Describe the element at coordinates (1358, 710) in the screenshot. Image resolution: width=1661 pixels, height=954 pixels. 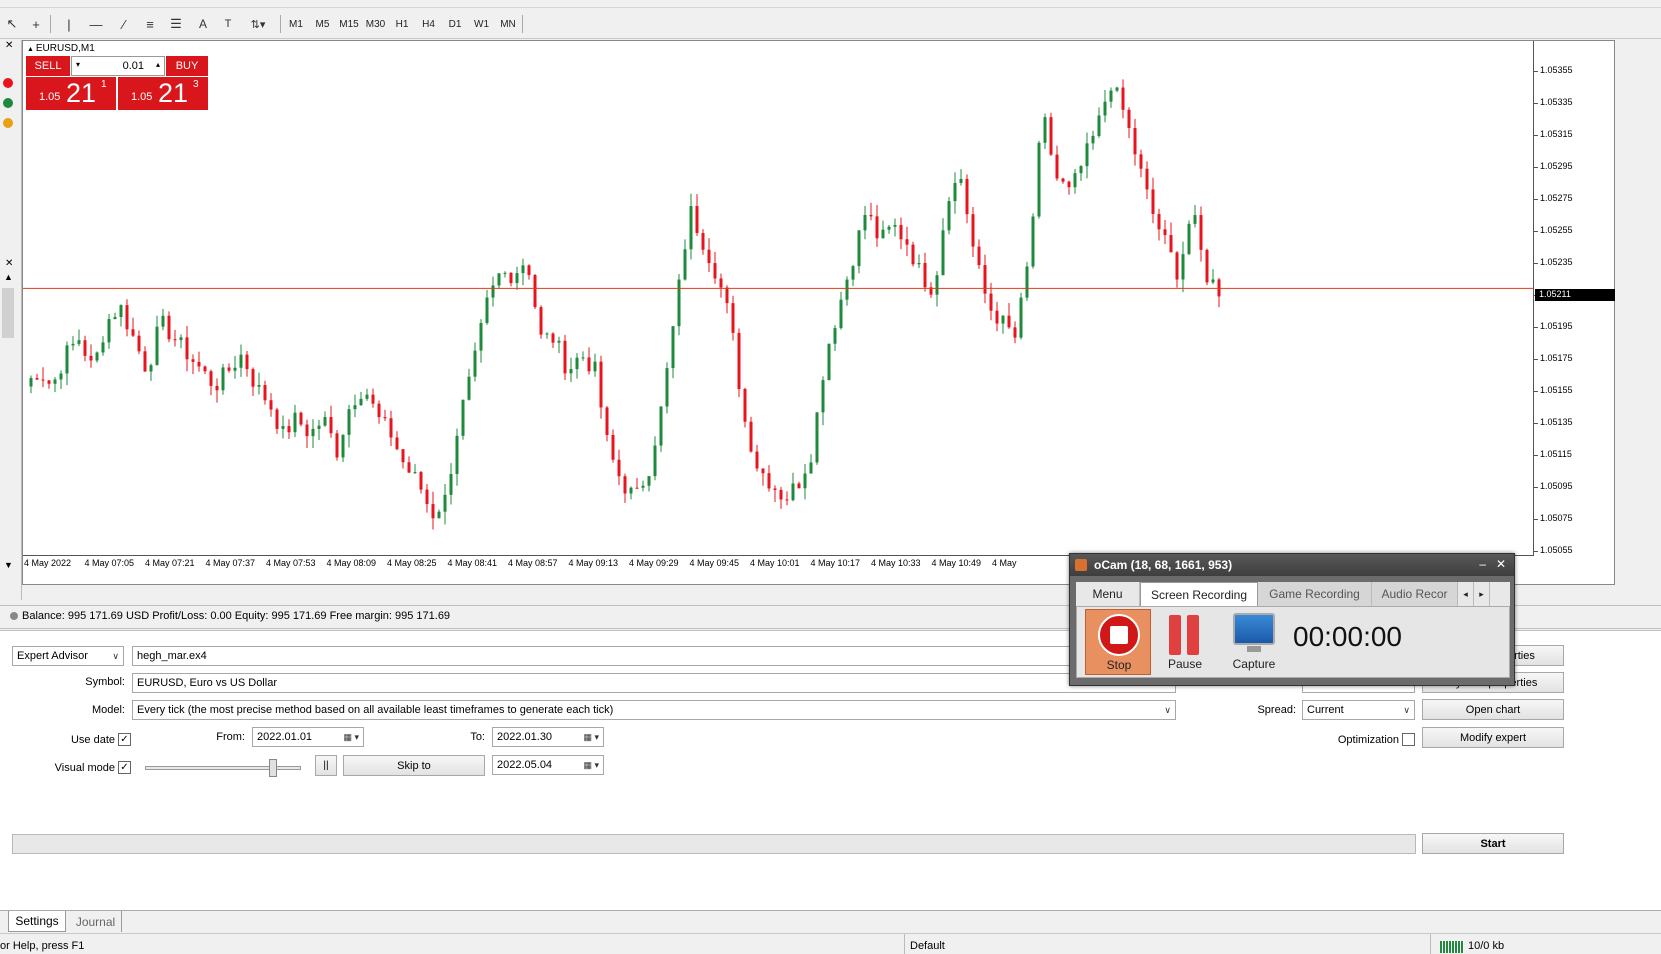
I see `spread-select: Current ∨` at that location.